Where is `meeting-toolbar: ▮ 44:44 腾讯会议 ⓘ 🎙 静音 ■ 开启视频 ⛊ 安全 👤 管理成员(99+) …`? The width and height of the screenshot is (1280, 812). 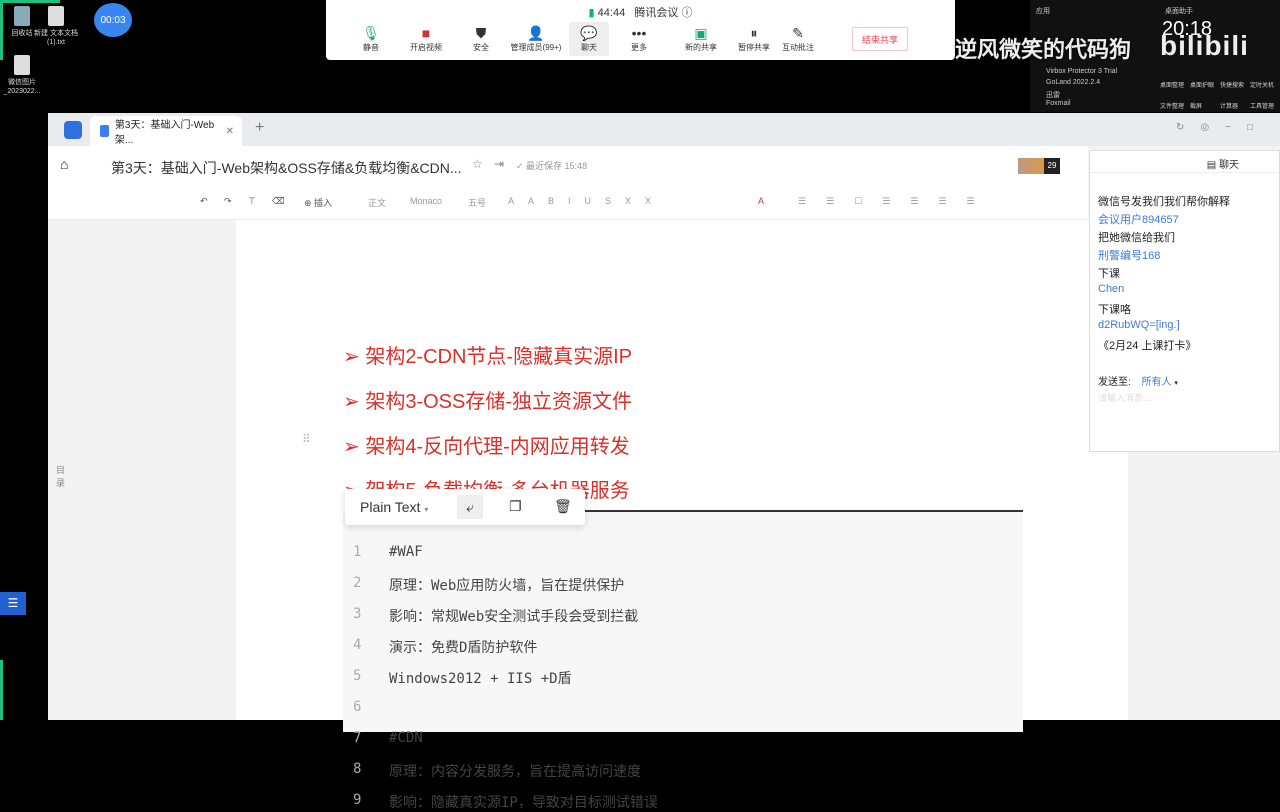 meeting-toolbar: ▮ 44:44 腾讯会议 ⓘ 🎙 静音 ■ 开启视频 ⛊ 安全 👤 管理成员(99+) … is located at coordinates (640, 30).